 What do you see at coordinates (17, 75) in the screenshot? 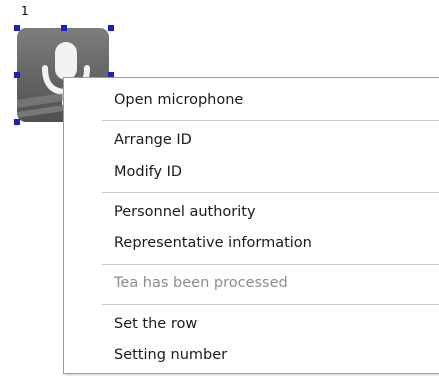
I see `selection-handle-middle-left` at bounding box center [17, 75].